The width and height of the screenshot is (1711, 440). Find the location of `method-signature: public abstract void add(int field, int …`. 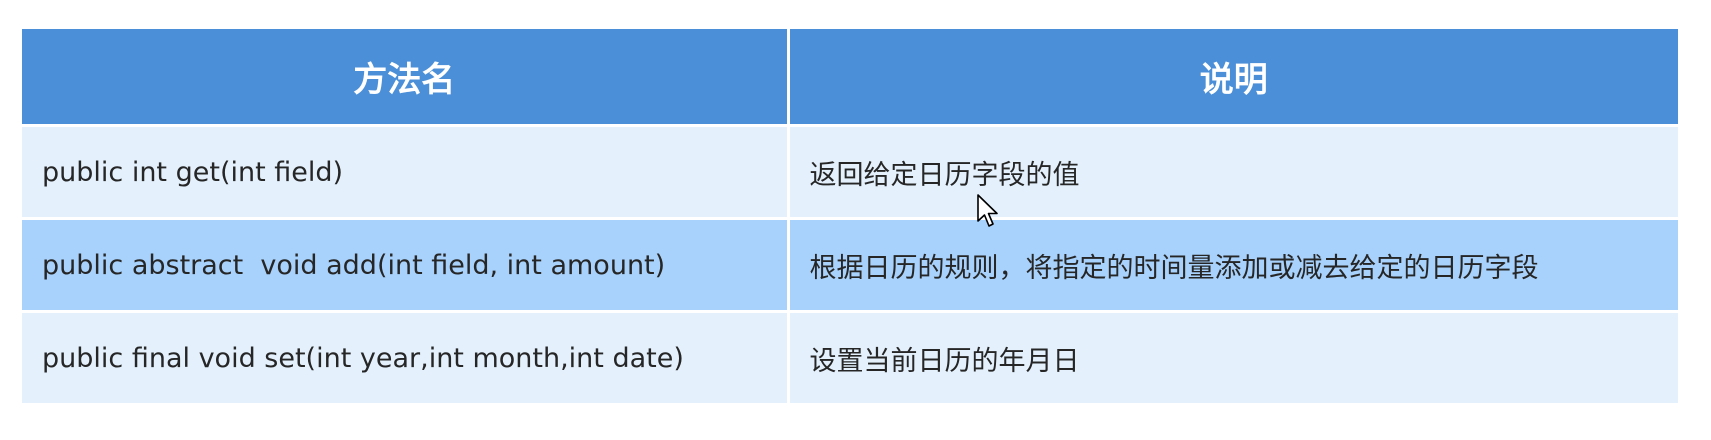

method-signature: public abstract void add(int field, int … is located at coordinates (406, 265).